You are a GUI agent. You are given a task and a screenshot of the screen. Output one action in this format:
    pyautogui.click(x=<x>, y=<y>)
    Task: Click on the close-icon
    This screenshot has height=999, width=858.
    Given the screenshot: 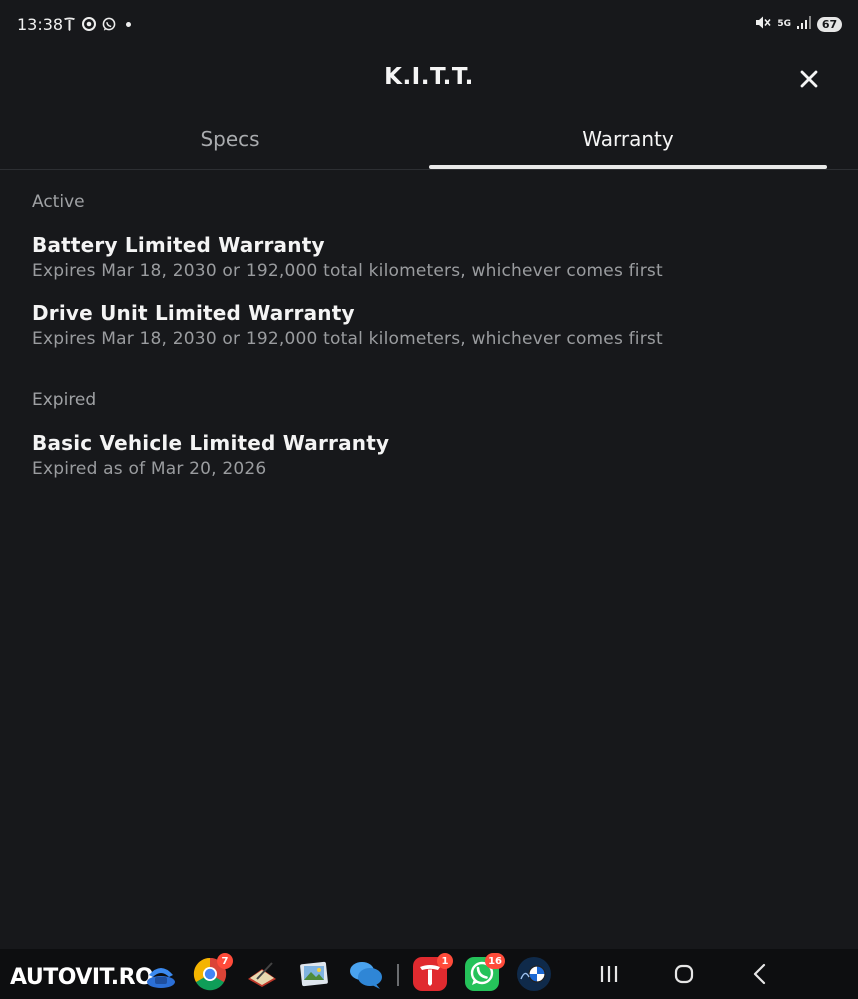 What is the action you would take?
    pyautogui.click(x=809, y=79)
    